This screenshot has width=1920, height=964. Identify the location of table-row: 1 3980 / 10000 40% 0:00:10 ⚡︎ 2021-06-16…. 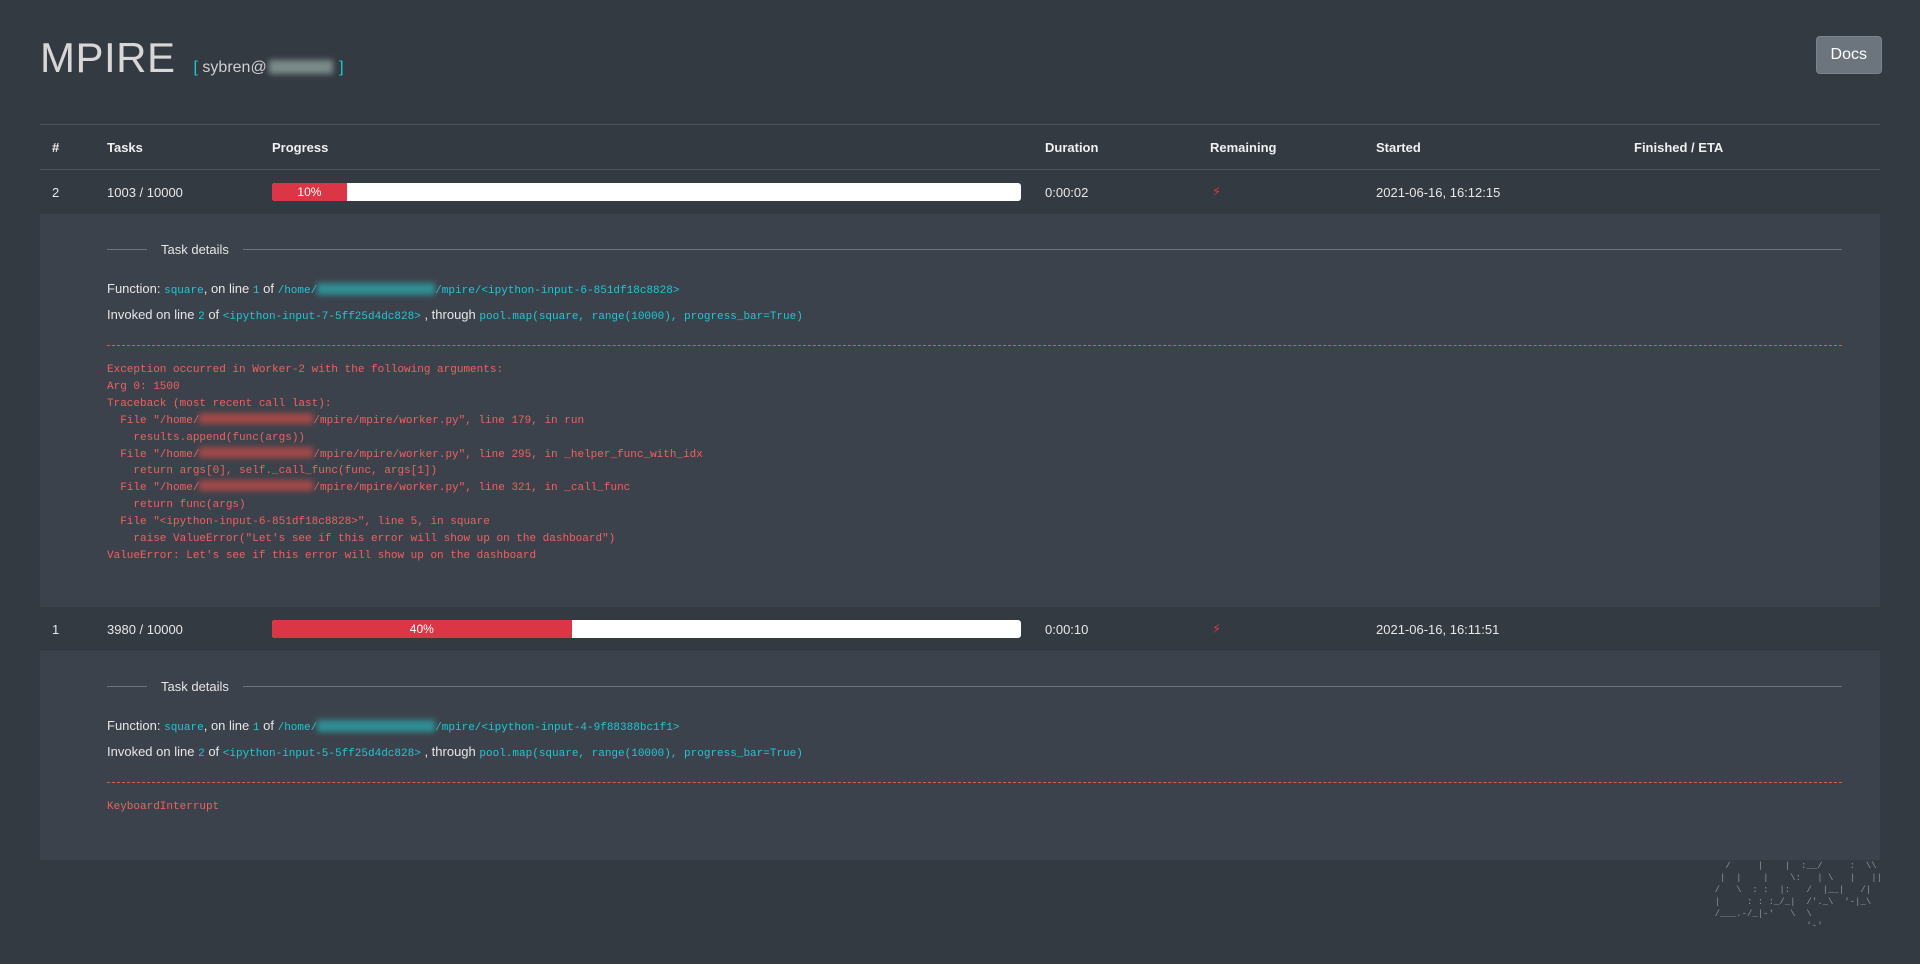
(960, 629).